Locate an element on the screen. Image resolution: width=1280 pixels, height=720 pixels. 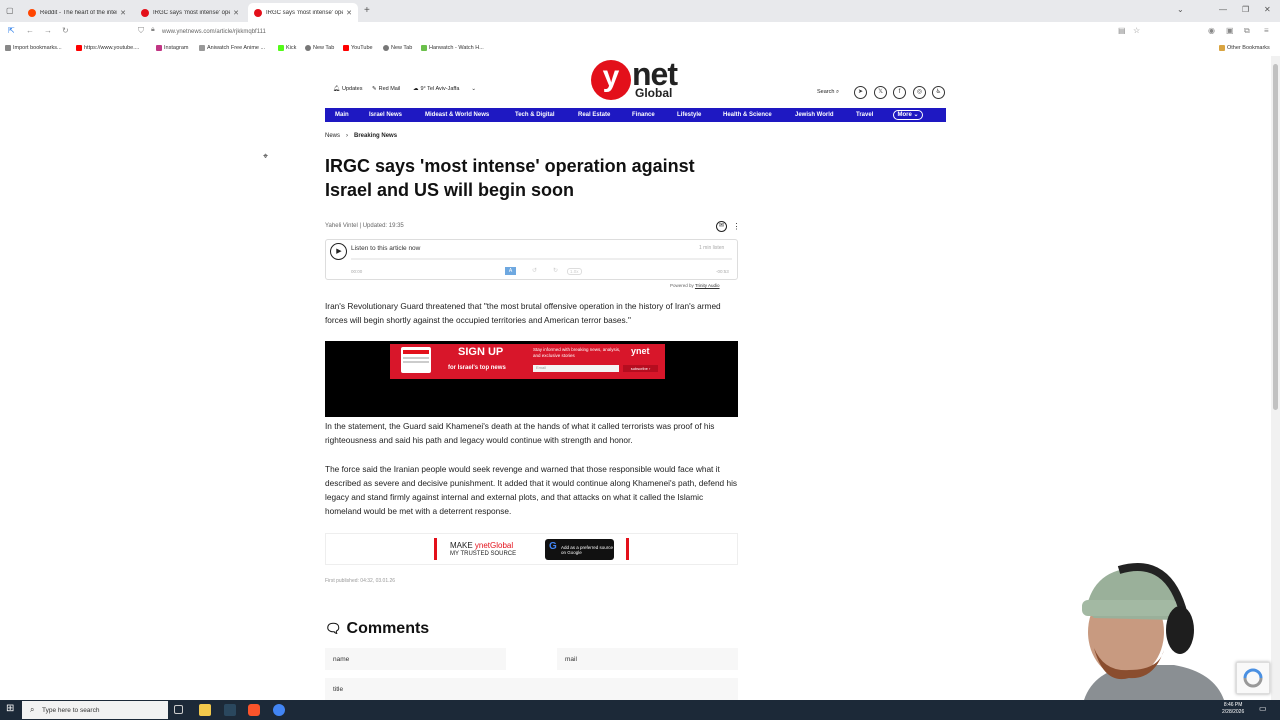
listen-label: Listen to this article now is located at coordinates (386, 248).